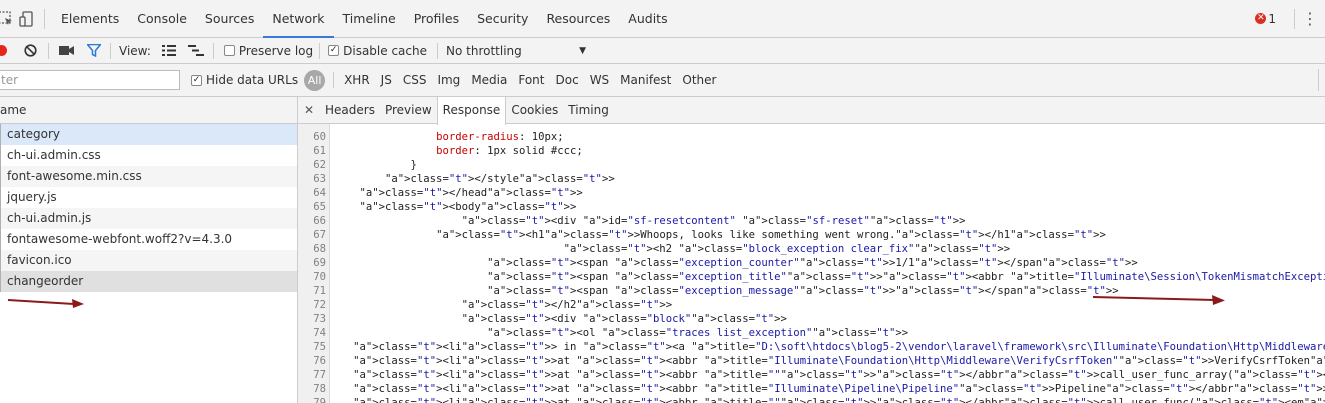 This screenshot has height=403, width=1325. Describe the element at coordinates (148, 197) in the screenshot. I see `request-row: jquery.js` at that location.